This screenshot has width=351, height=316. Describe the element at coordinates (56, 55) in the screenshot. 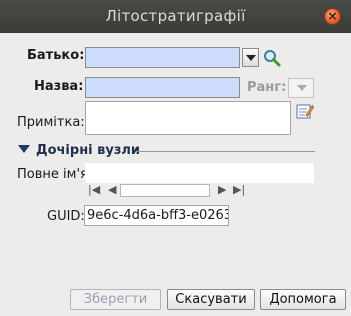

I see `parent-label: Батько:` at that location.